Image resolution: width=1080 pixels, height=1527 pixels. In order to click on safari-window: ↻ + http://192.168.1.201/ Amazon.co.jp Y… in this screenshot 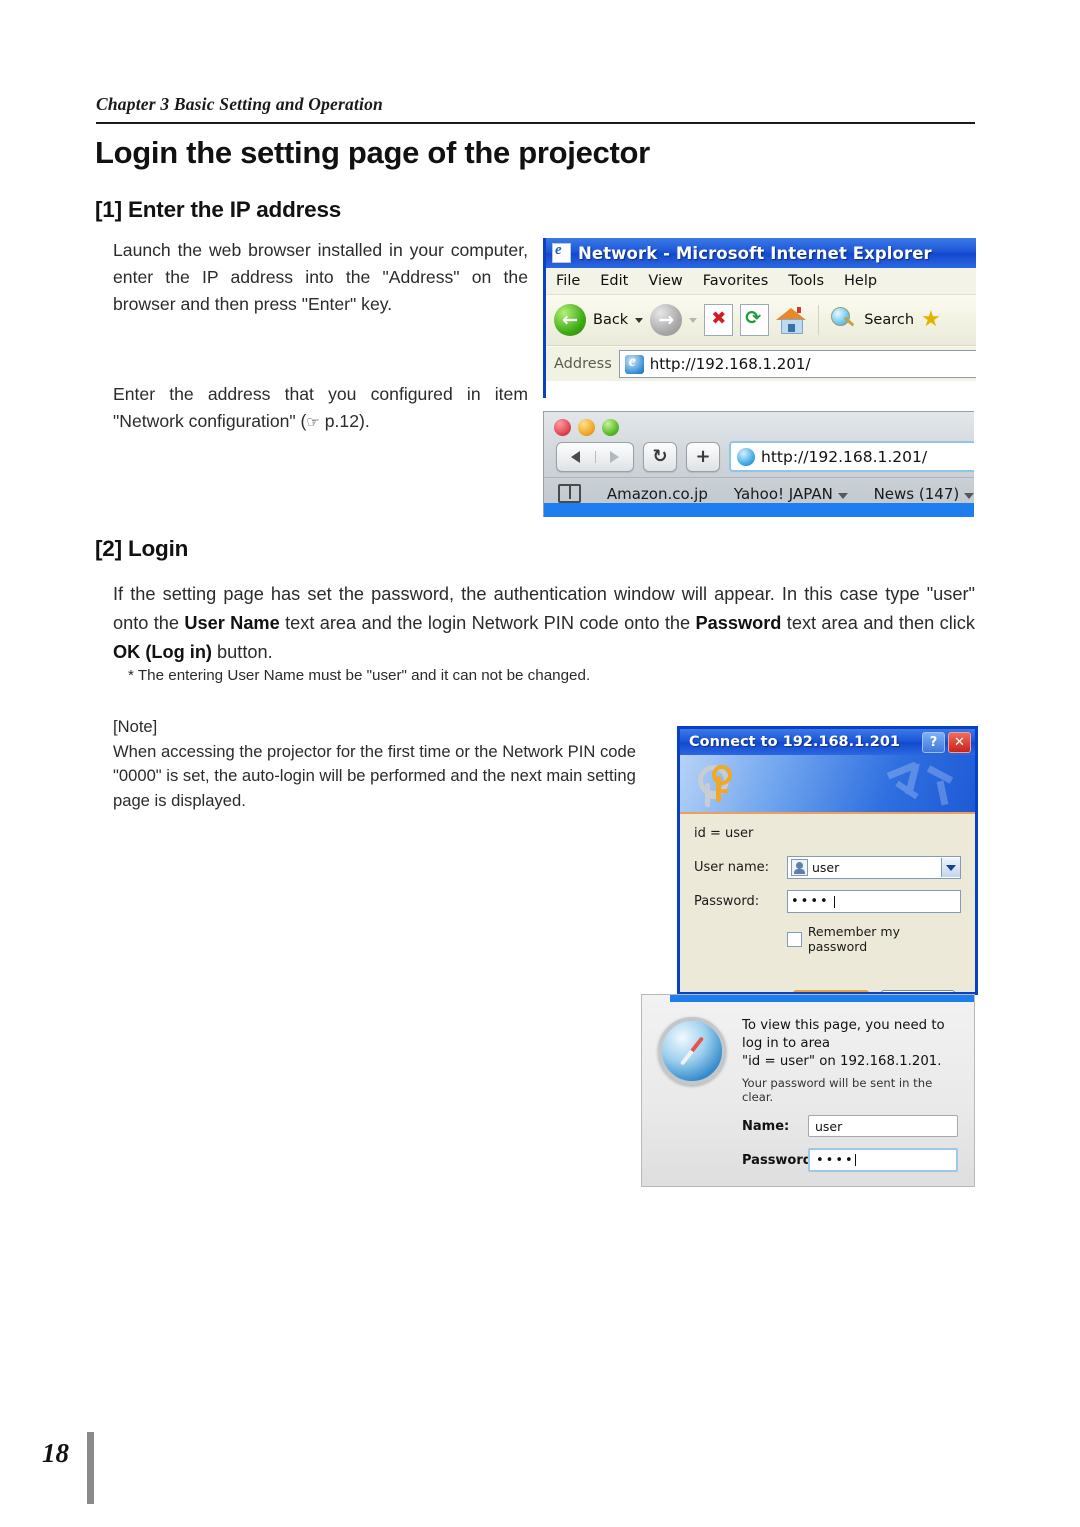, I will do `click(758, 464)`.